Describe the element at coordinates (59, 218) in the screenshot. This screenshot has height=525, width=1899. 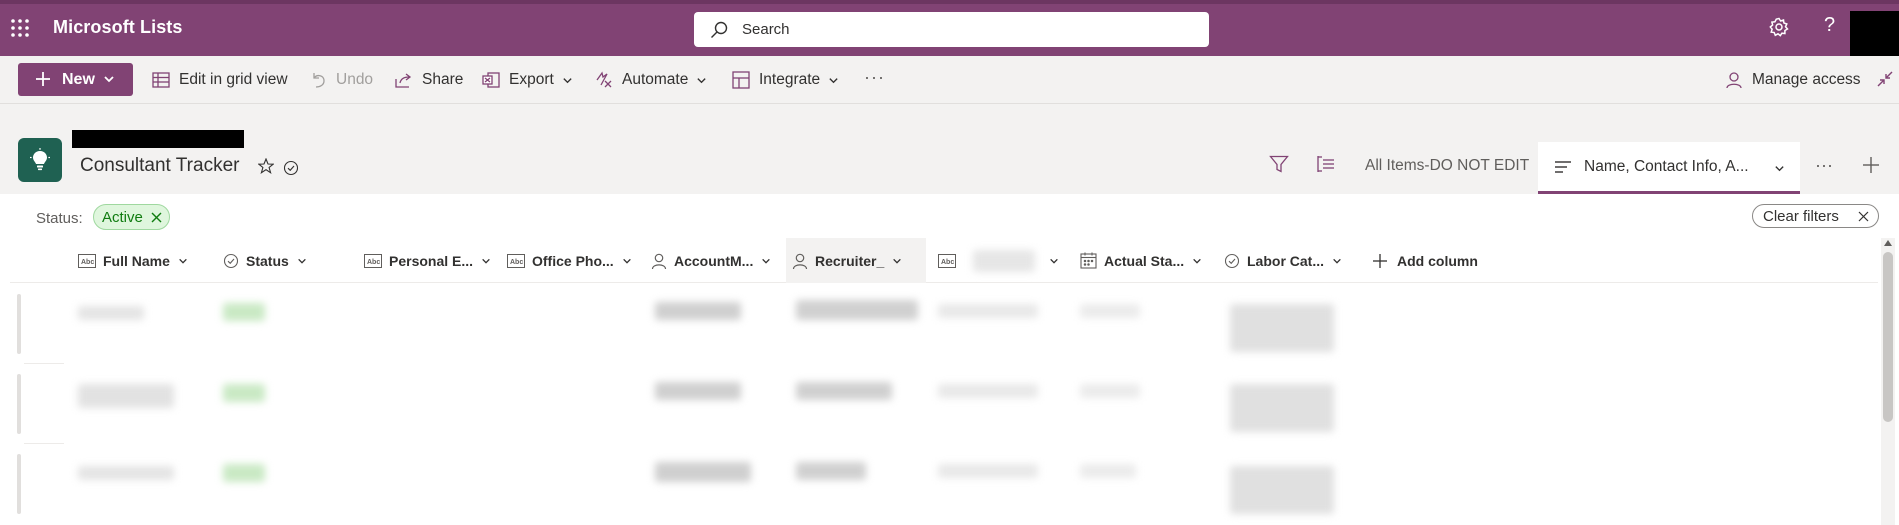
I see `filter-label: Status:` at that location.